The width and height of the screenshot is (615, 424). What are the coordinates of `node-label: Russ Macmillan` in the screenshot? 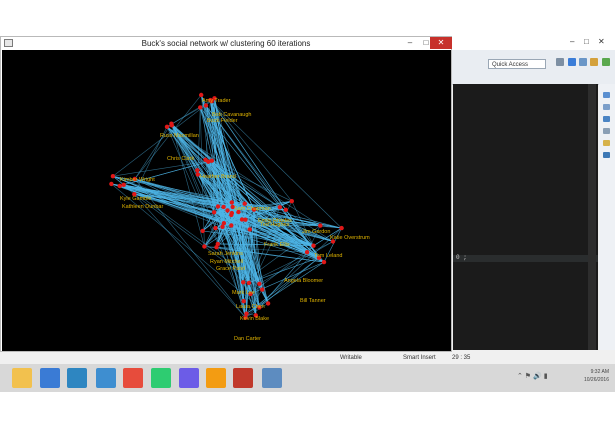 It's located at (179, 136).